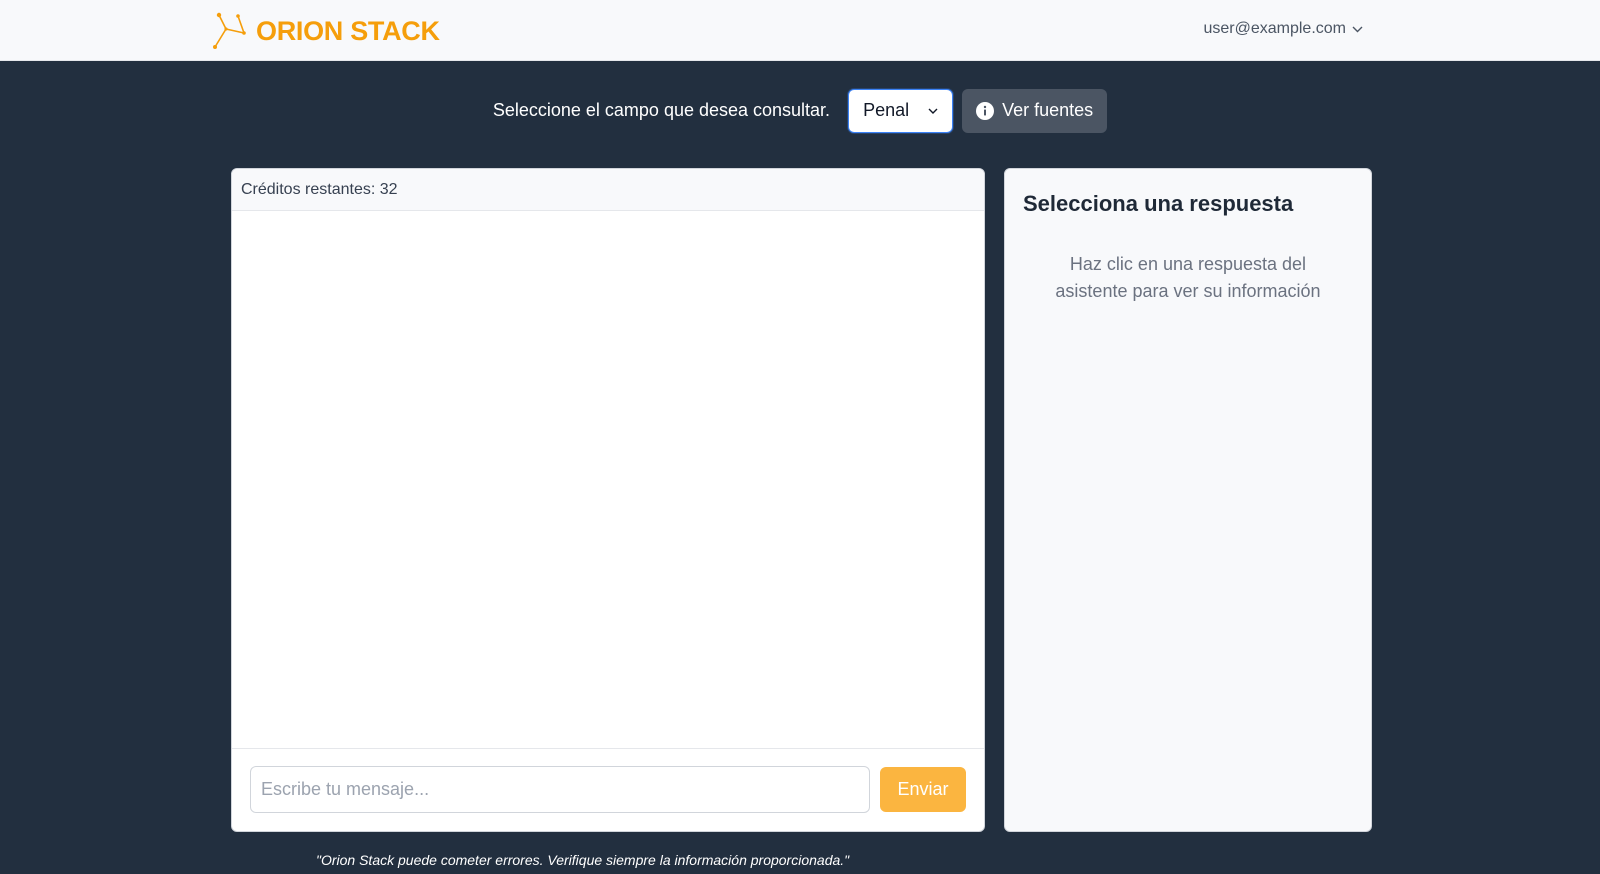 The height and width of the screenshot is (874, 1600). I want to click on message-composer: Enviar, so click(608, 789).